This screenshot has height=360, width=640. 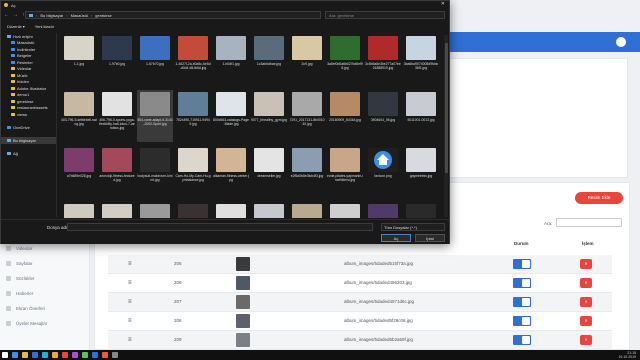 What do you see at coordinates (29, 153) in the screenshot?
I see `nav-item: Ağ` at bounding box center [29, 153].